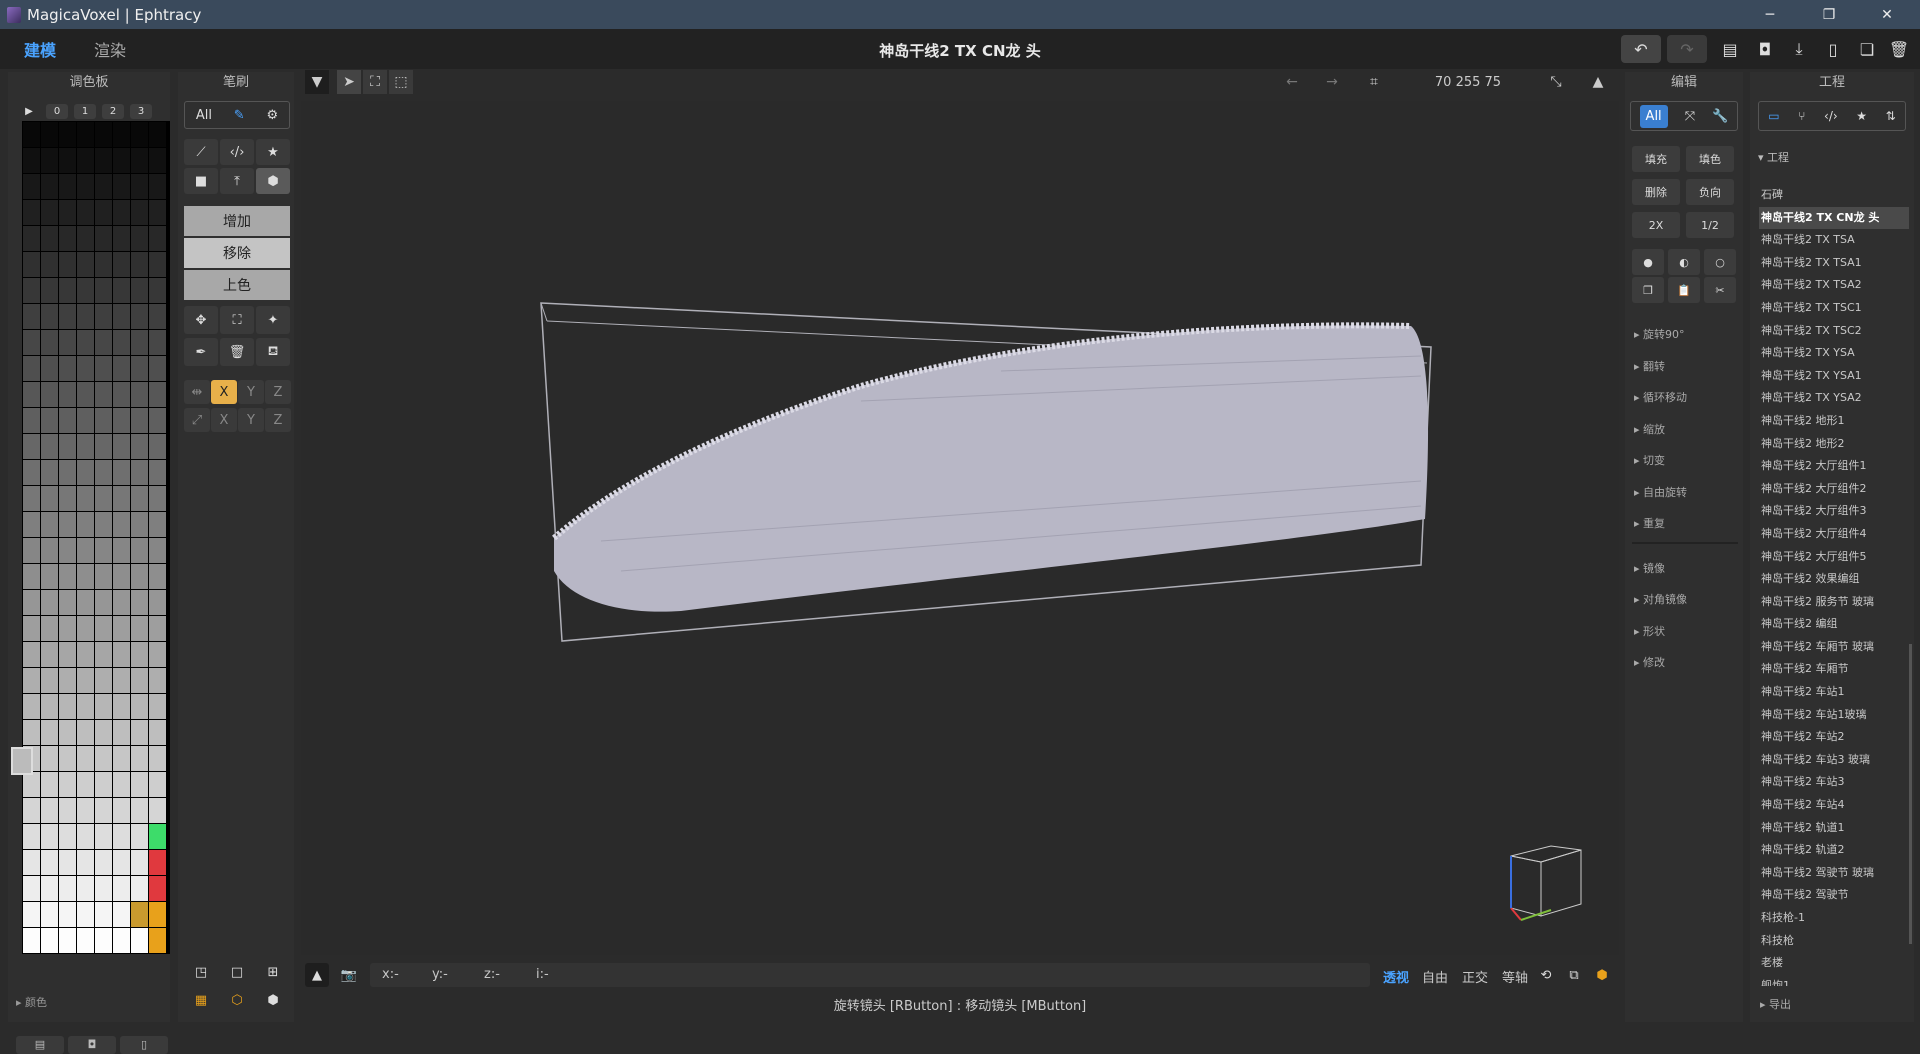  I want to click on project-list-item: 神岛干线2 车站3 玻璃, so click(1834, 760).